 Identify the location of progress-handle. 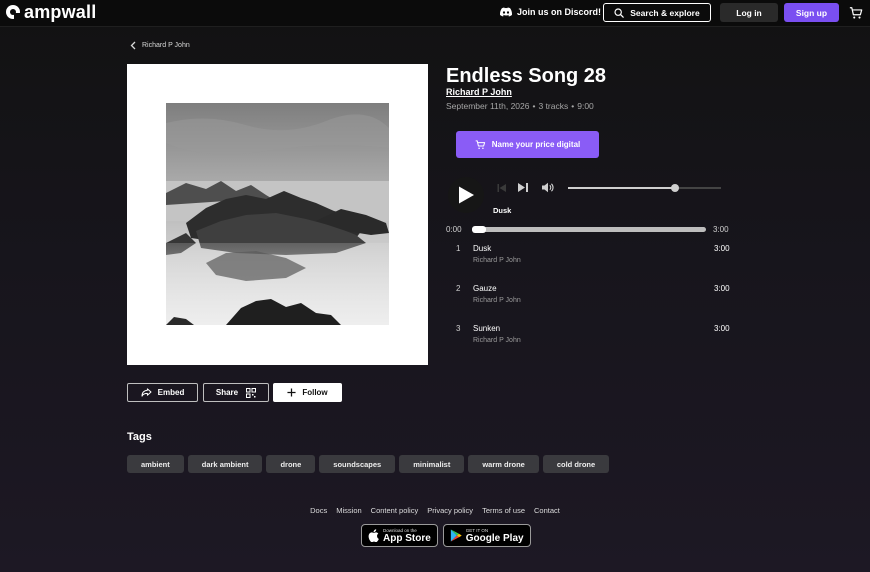
(479, 229).